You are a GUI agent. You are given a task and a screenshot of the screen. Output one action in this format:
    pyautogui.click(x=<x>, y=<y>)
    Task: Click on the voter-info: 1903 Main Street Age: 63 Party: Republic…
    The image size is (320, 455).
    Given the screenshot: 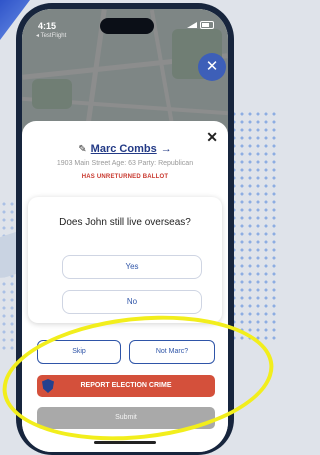 What is the action you would take?
    pyautogui.click(x=125, y=163)
    